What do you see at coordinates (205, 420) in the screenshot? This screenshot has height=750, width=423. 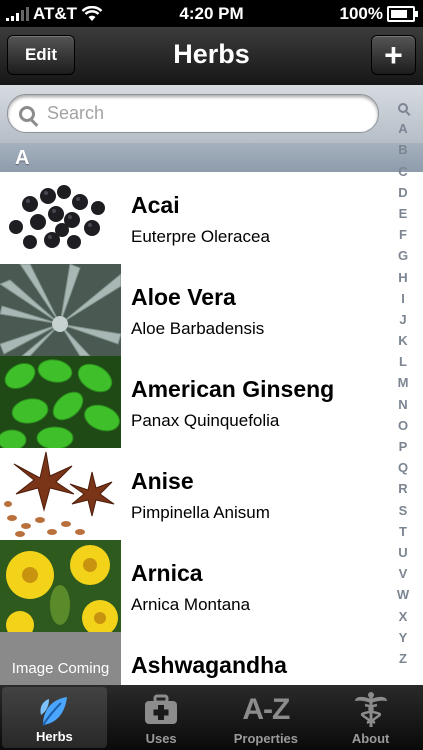 I see `herb-scientific-name: Panax Quinquefolia` at bounding box center [205, 420].